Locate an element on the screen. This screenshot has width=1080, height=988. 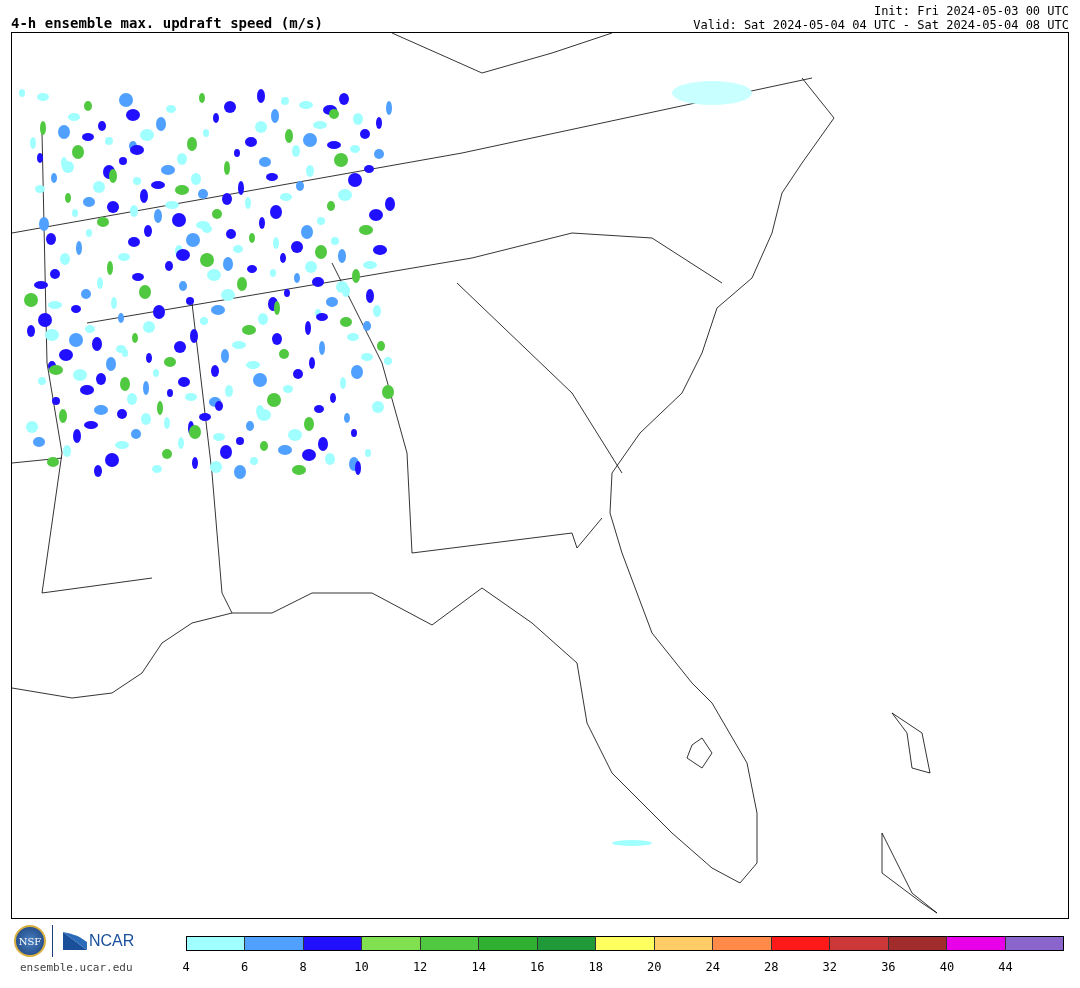
tick-label: 28 is located at coordinates (771, 967).